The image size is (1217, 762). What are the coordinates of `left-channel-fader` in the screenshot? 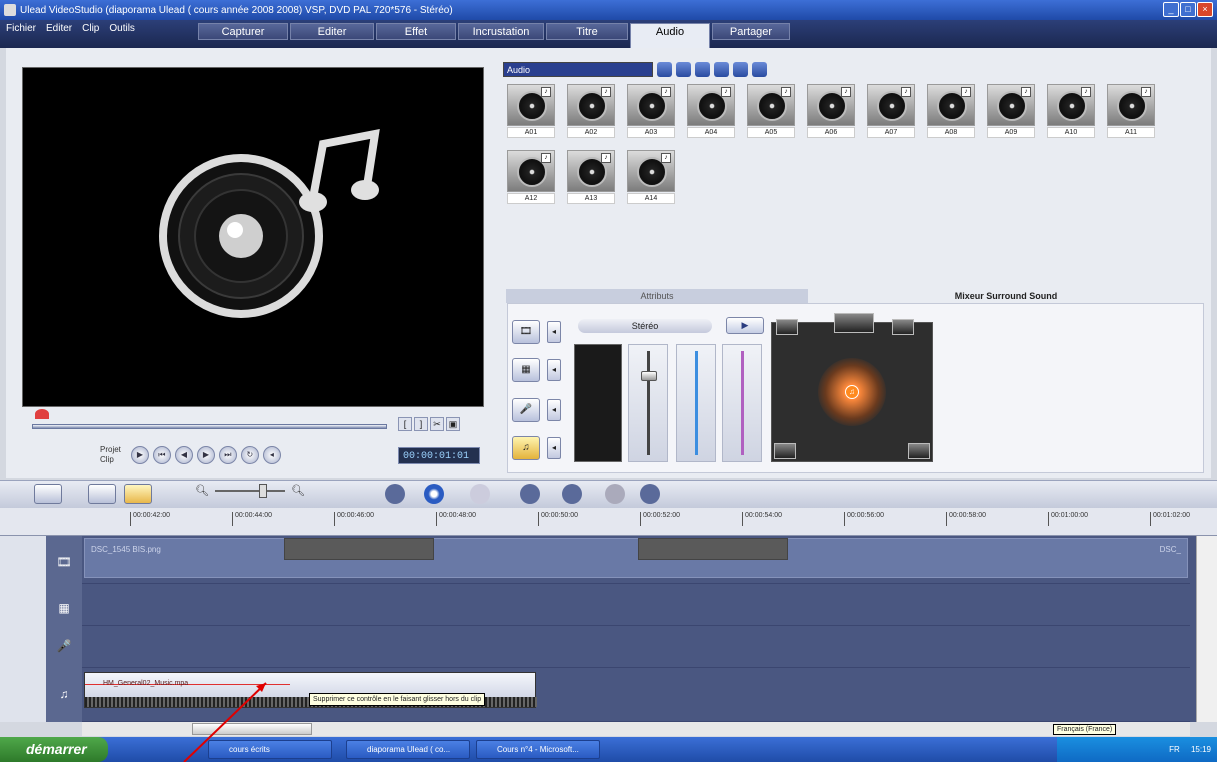 It's located at (696, 403).